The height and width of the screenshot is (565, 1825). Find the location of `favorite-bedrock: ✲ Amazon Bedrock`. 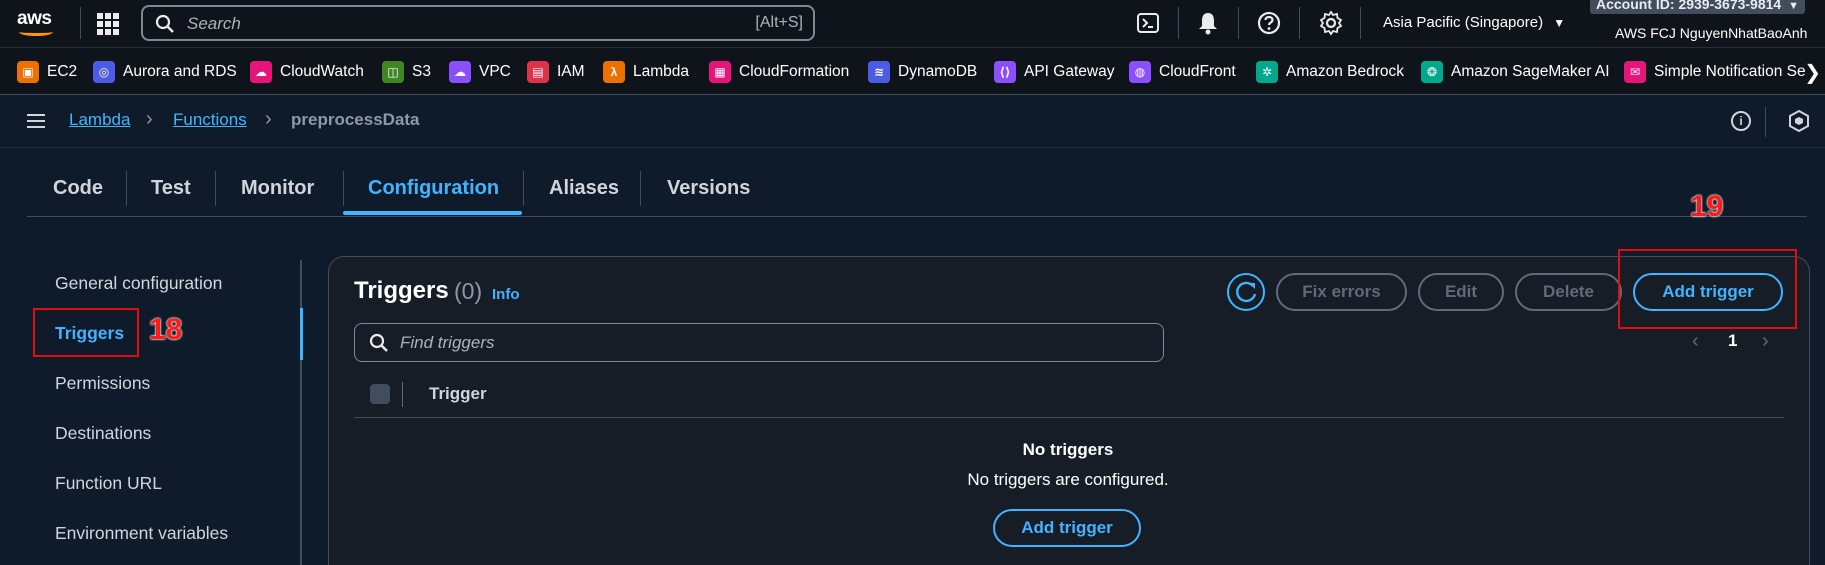

favorite-bedrock: ✲ Amazon Bedrock is located at coordinates (1330, 72).